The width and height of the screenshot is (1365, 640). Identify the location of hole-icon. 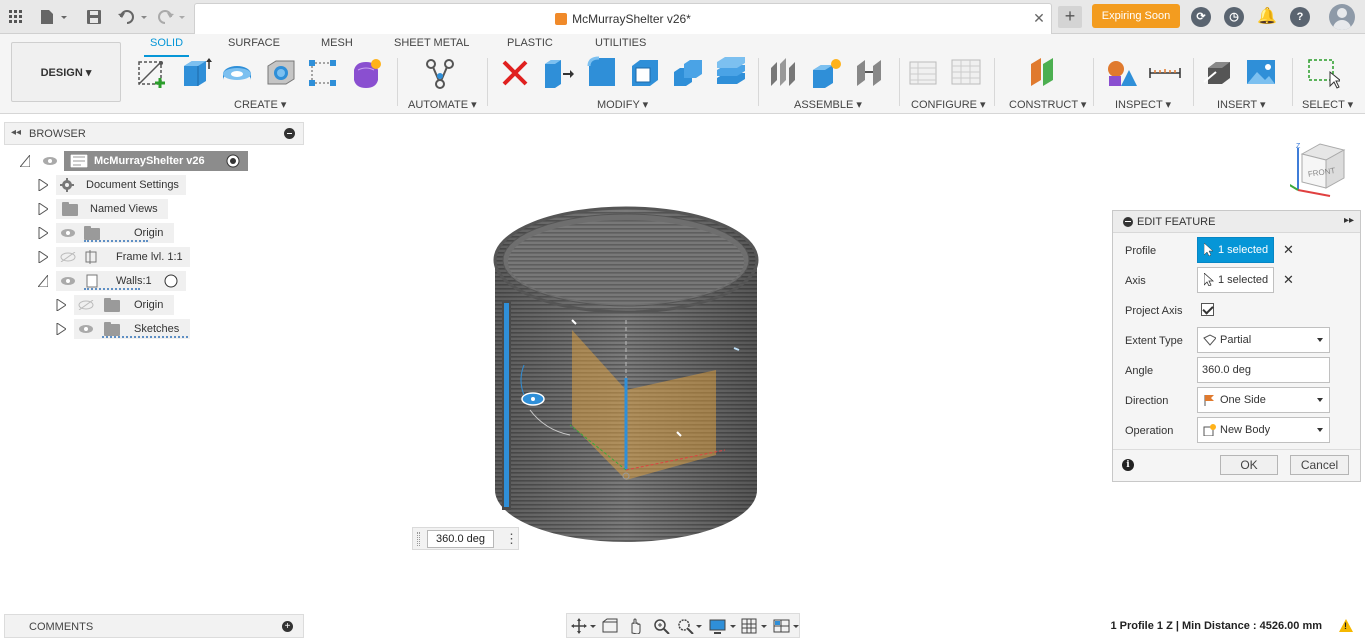
(281, 73).